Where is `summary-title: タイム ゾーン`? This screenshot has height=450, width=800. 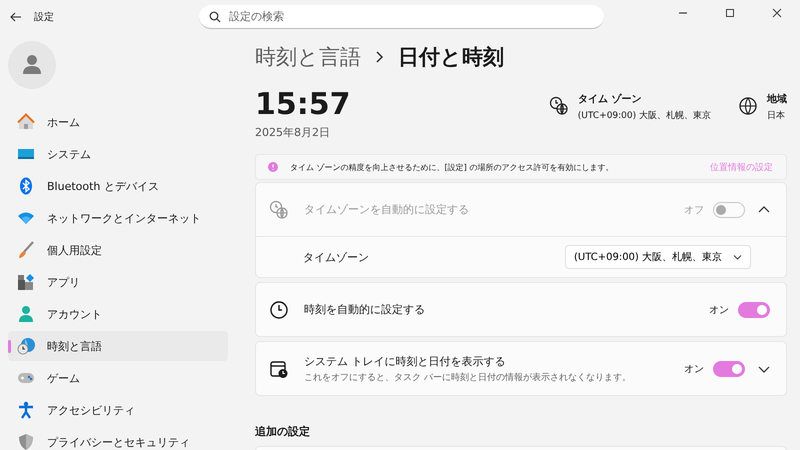 summary-title: タイム ゾーン is located at coordinates (610, 99).